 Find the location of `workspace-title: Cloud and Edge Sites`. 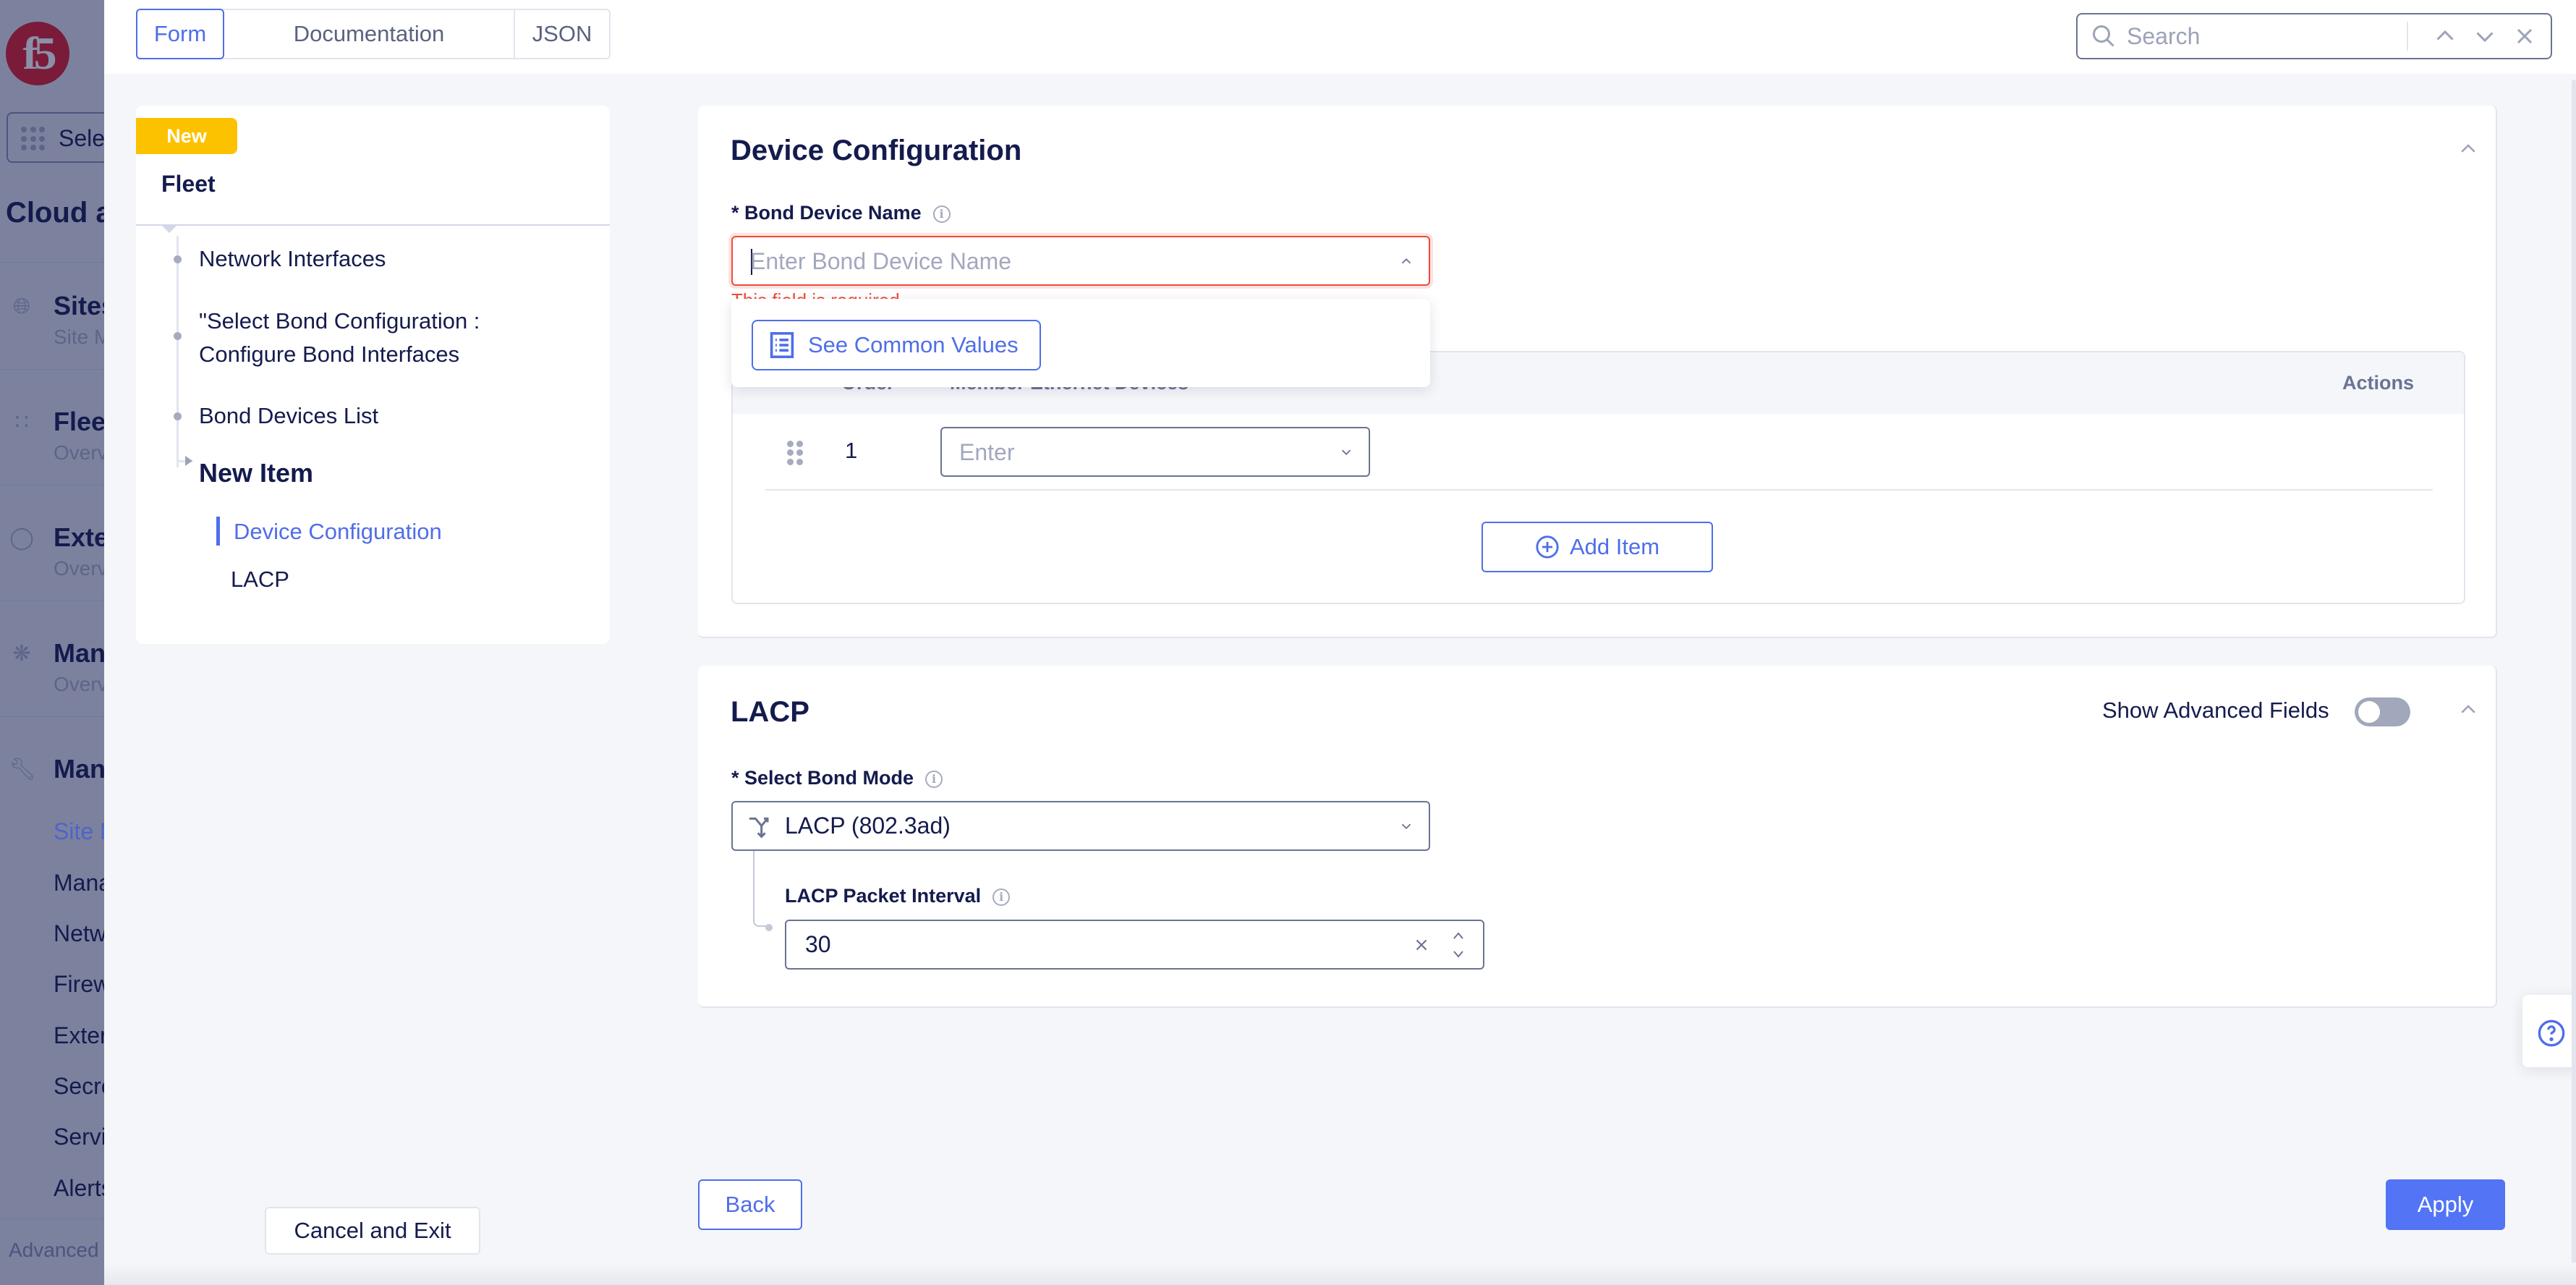

workspace-title: Cloud and Edge Sites is located at coordinates (55, 213).